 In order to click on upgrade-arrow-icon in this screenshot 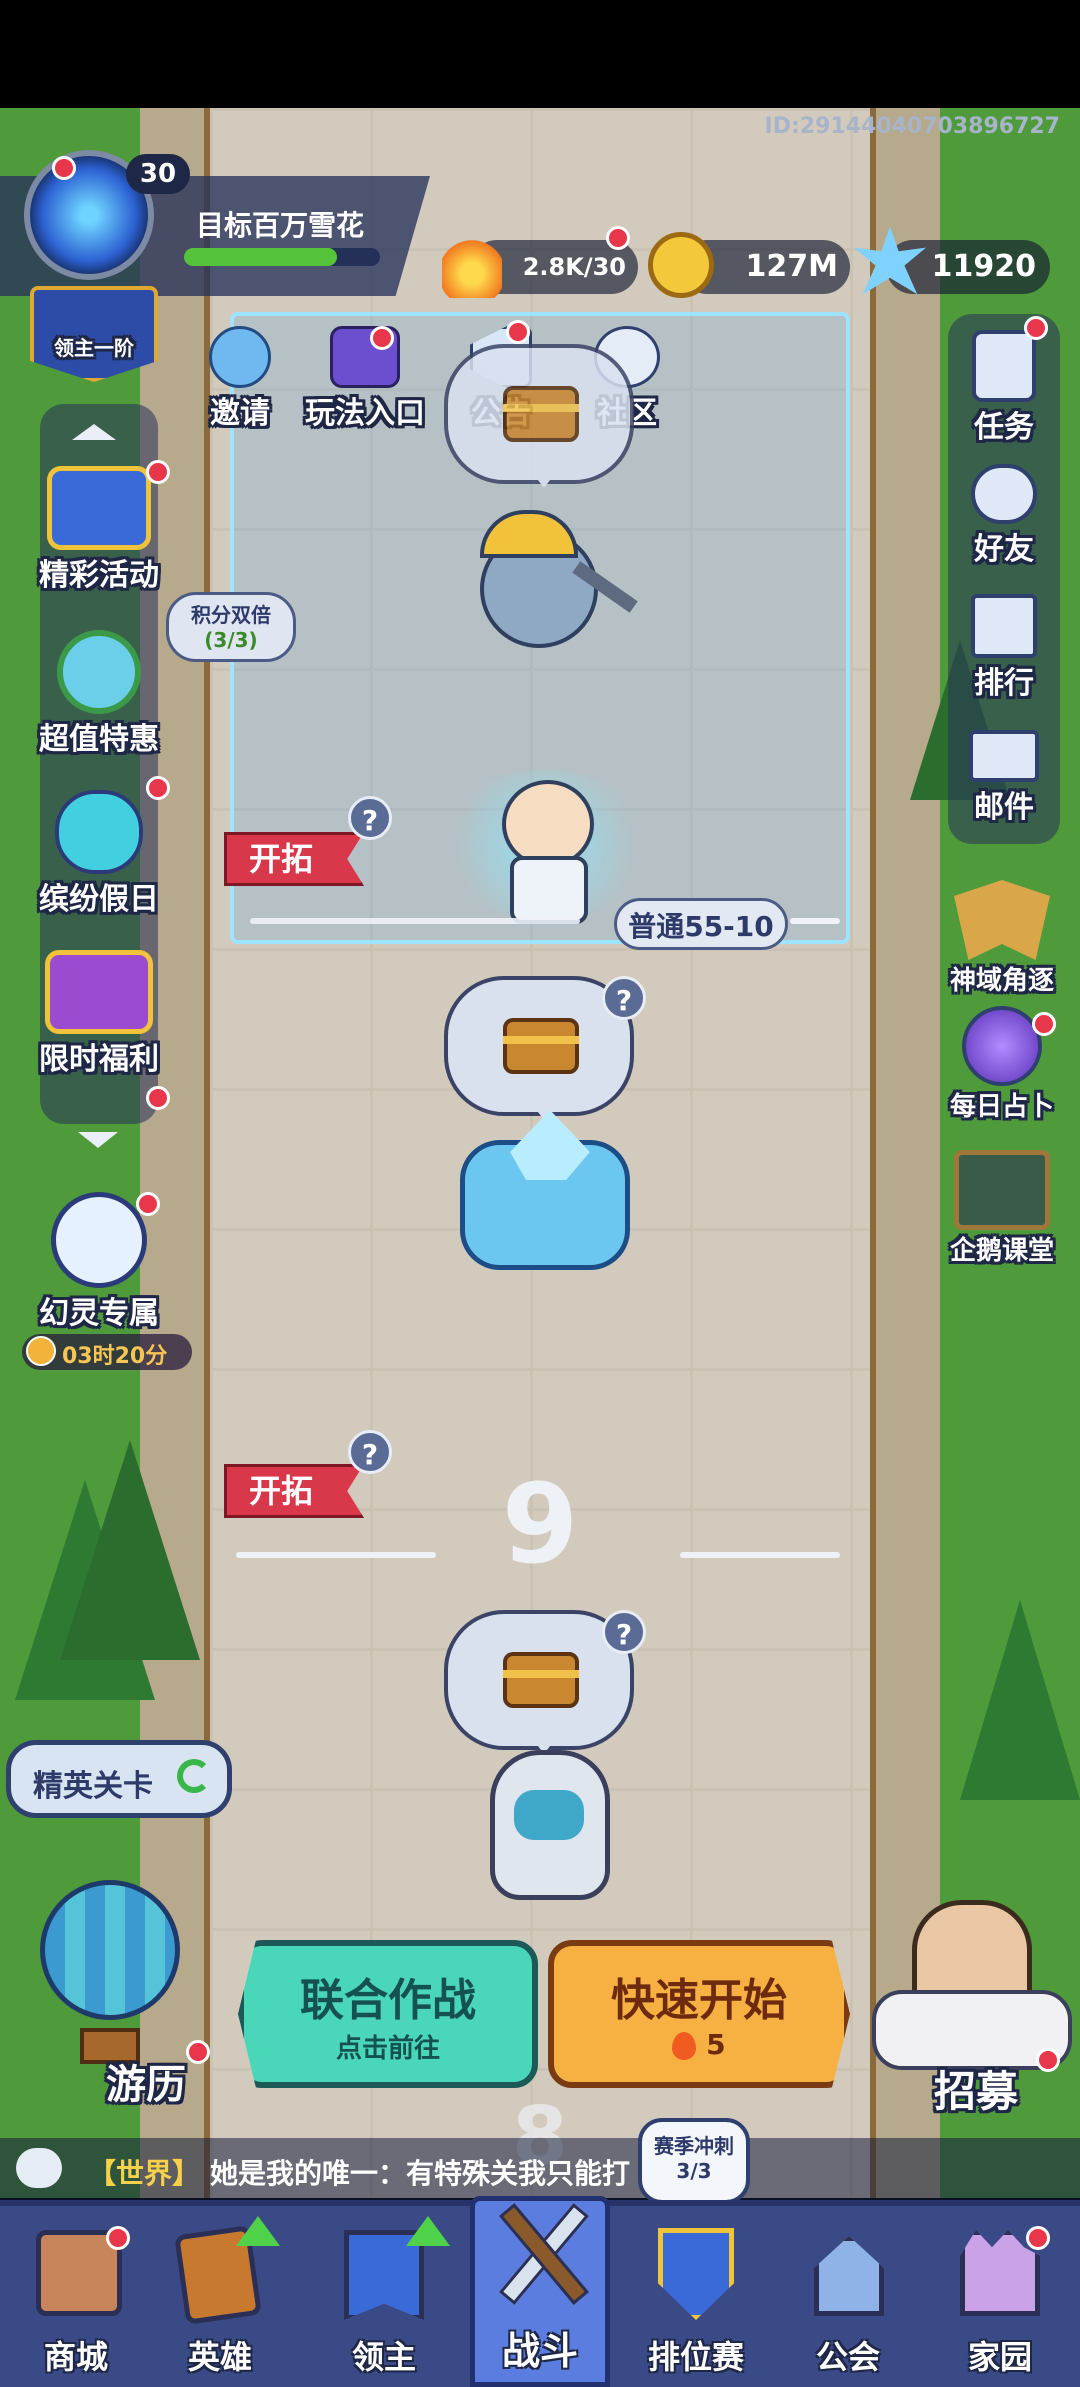, I will do `click(258, 2231)`.